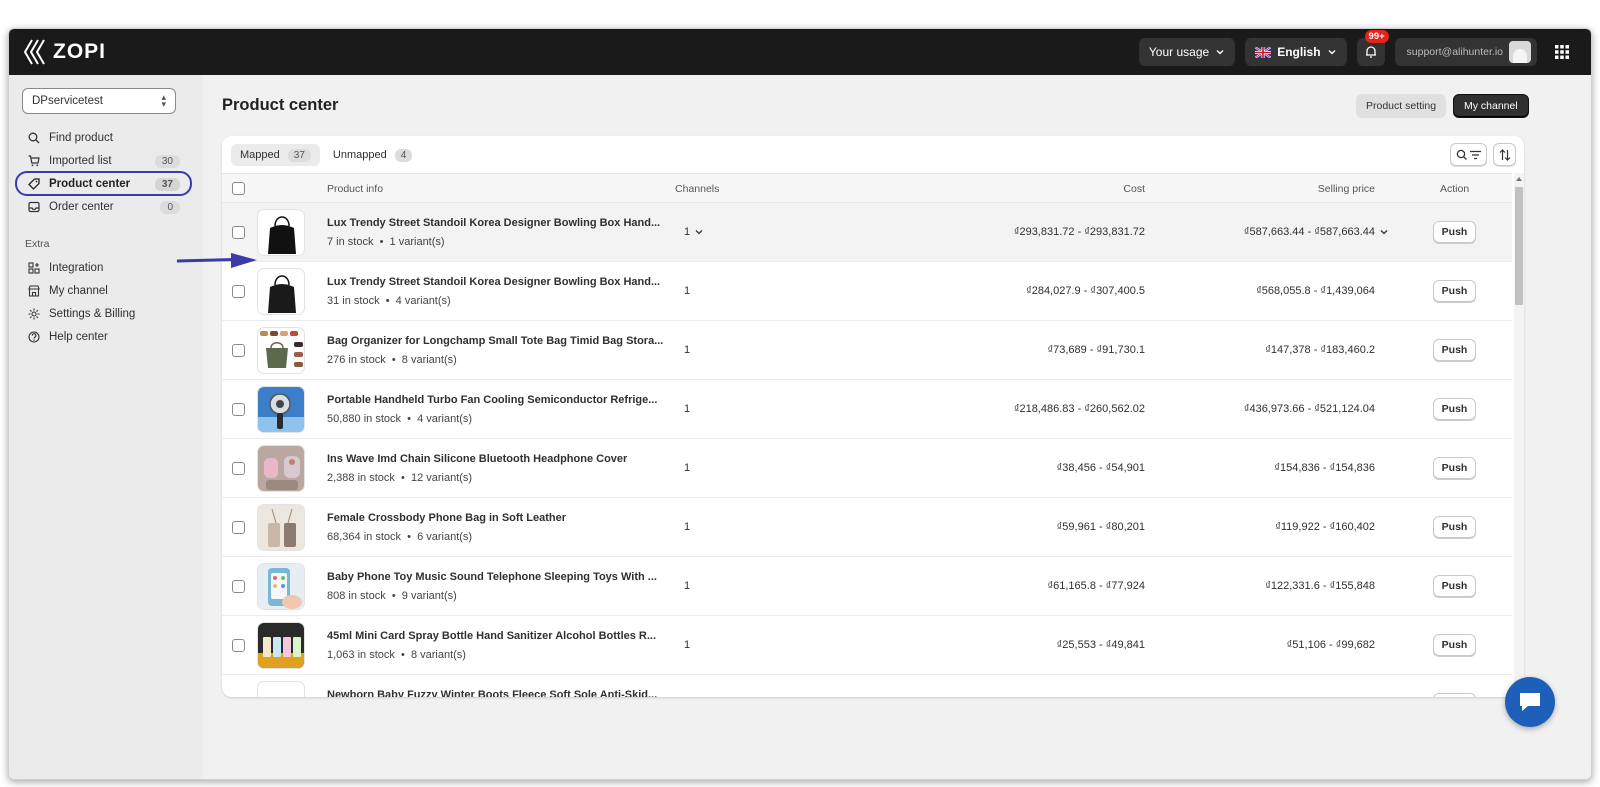  I want to click on col-channels: Channels, so click(697, 189).